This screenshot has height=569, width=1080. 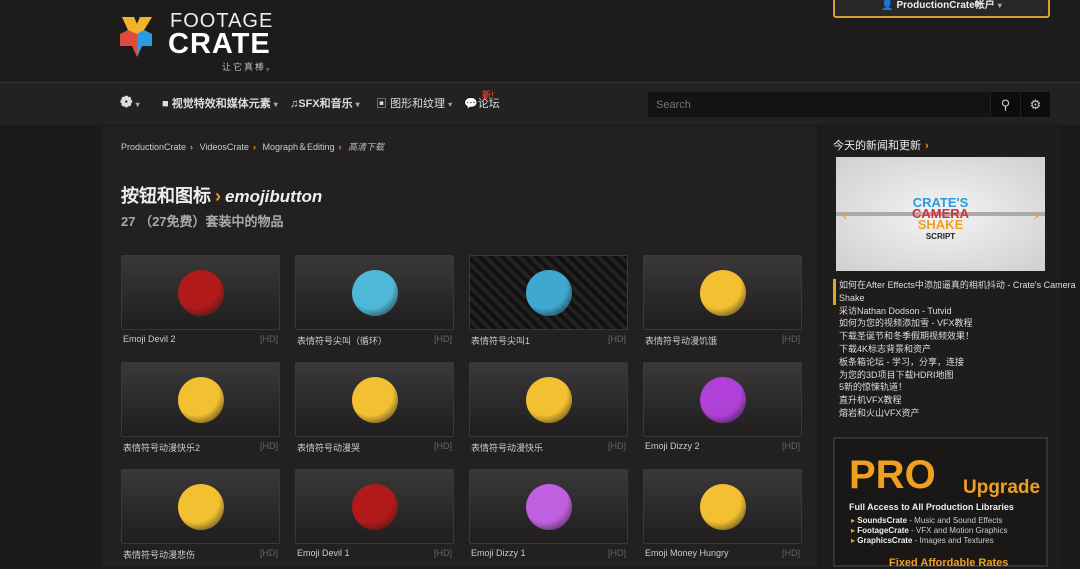 What do you see at coordinates (488, 95) in the screenshot?
I see `new-badge: 新!` at bounding box center [488, 95].